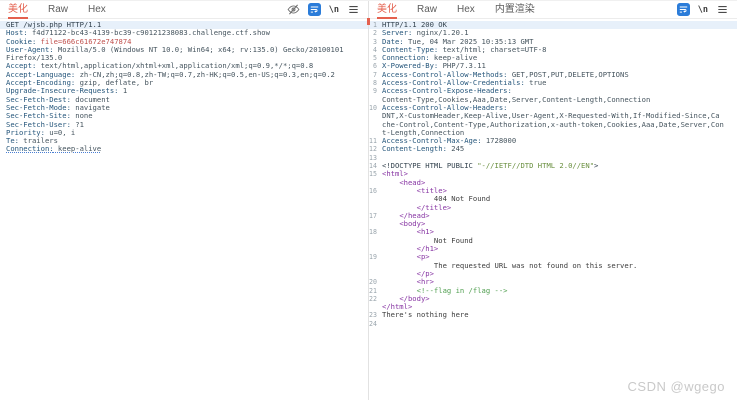 This screenshot has width=737, height=400. I want to click on line-number: 21, so click(373, 290).